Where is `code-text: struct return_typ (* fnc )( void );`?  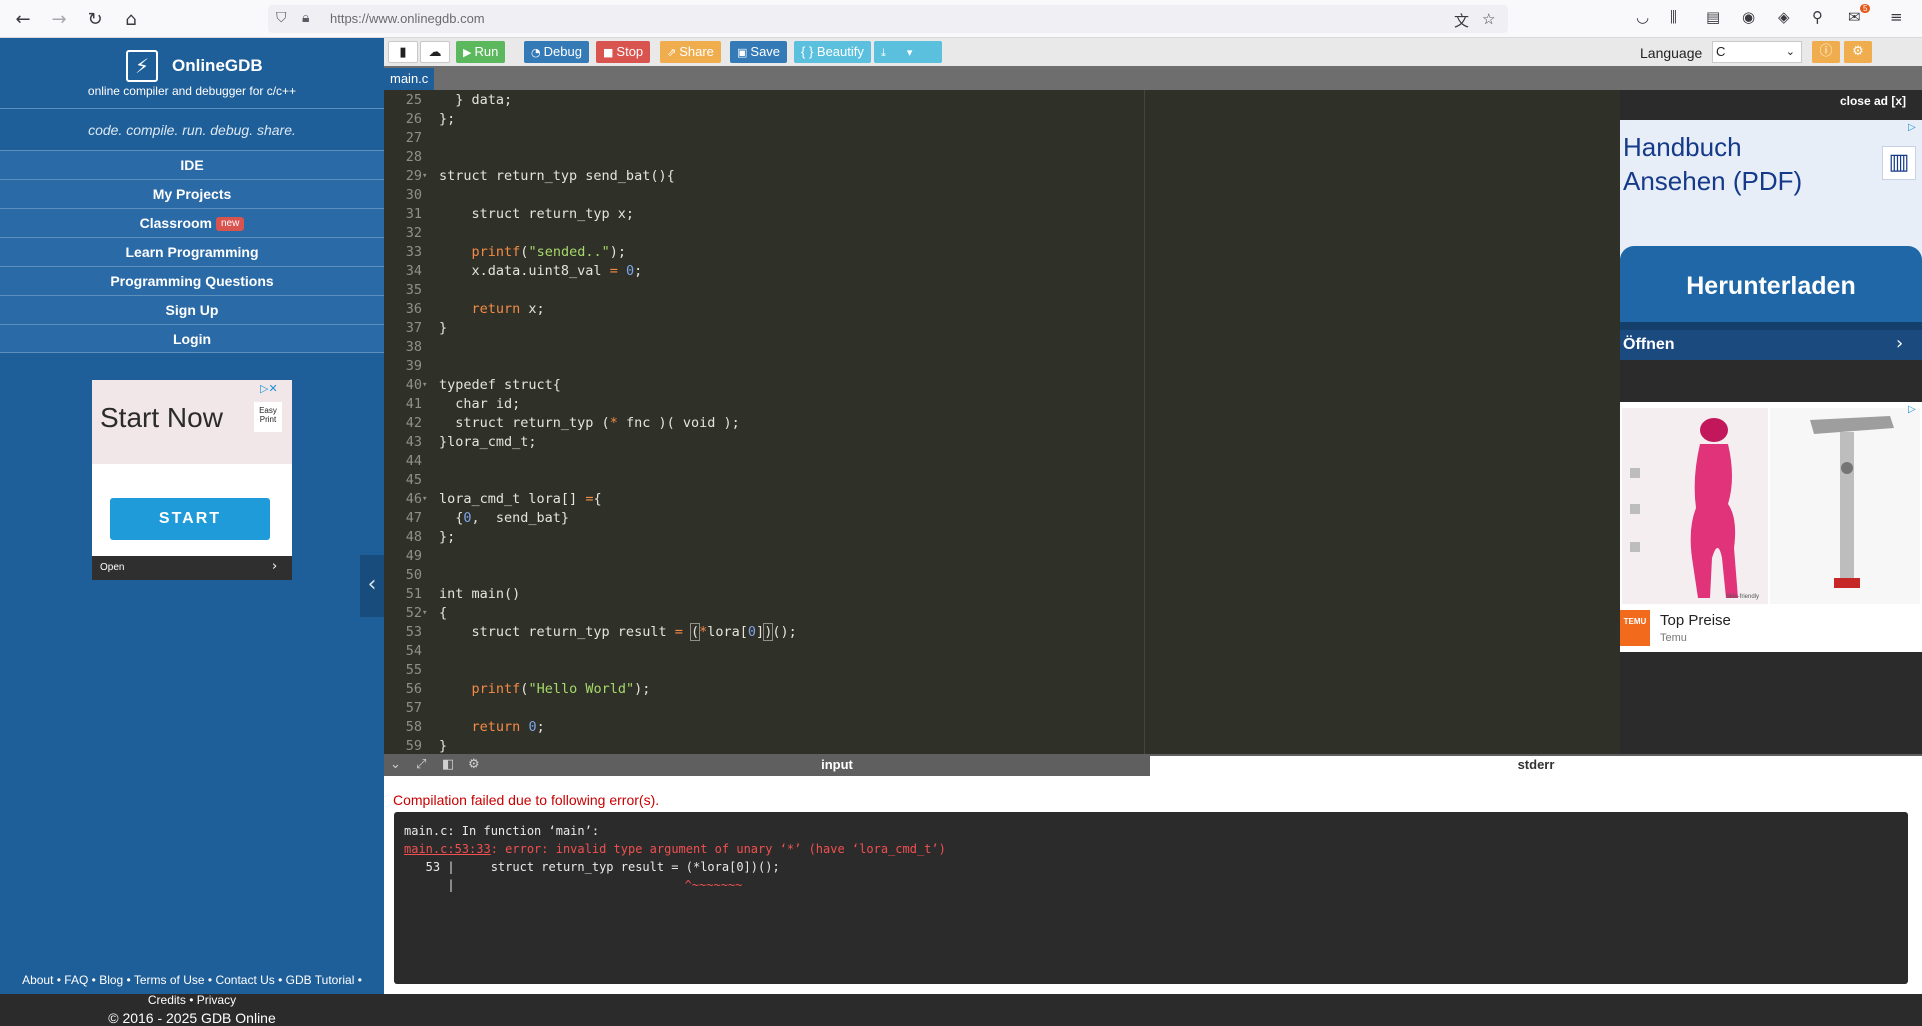 code-text: struct return_typ (* fnc )( void ); is located at coordinates (589, 423).